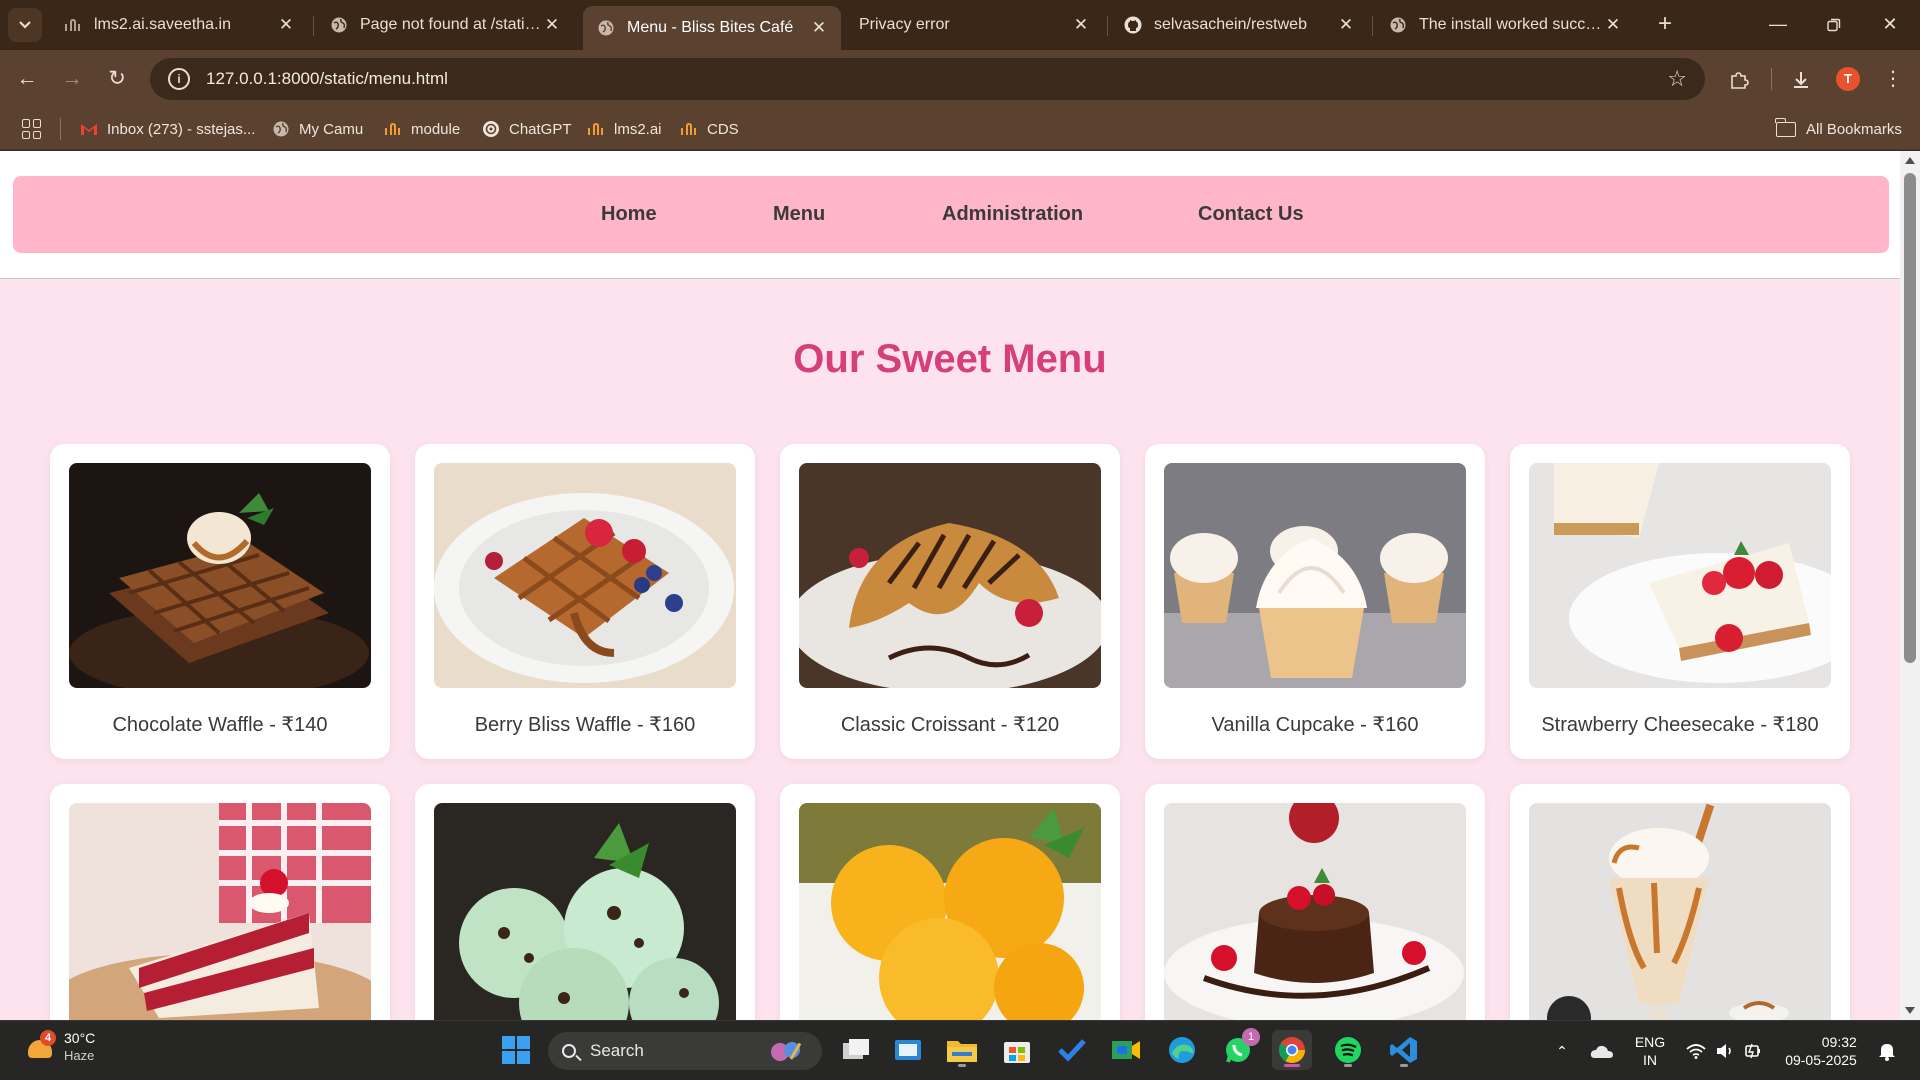 The height and width of the screenshot is (1080, 1920). I want to click on store-button, so click(1017, 1050).